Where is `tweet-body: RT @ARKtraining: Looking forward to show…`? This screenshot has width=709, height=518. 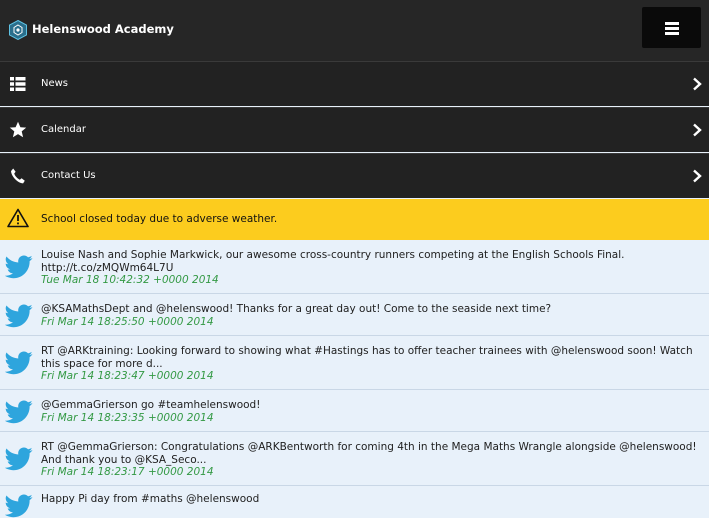
tweet-body: RT @ARKtraining: Looking forward to show… is located at coordinates (373, 364).